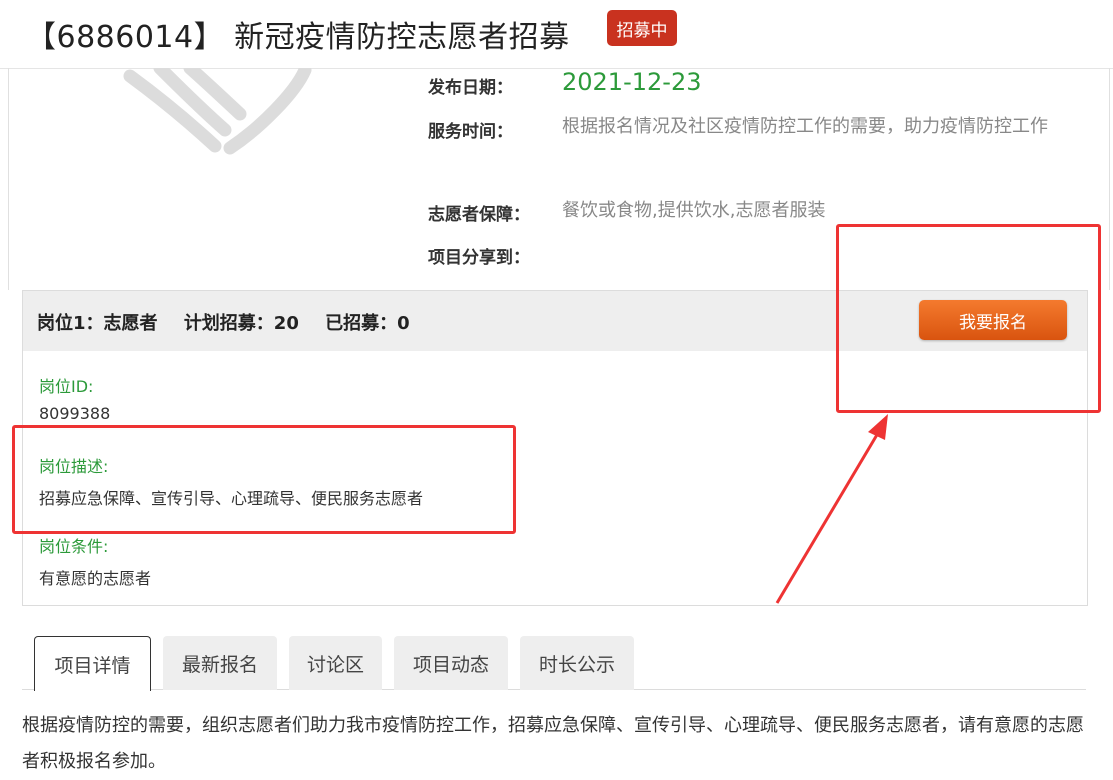 Image resolution: width=1113 pixels, height=780 pixels. I want to click on tab-latest-signups: 最新报名, so click(220, 663).